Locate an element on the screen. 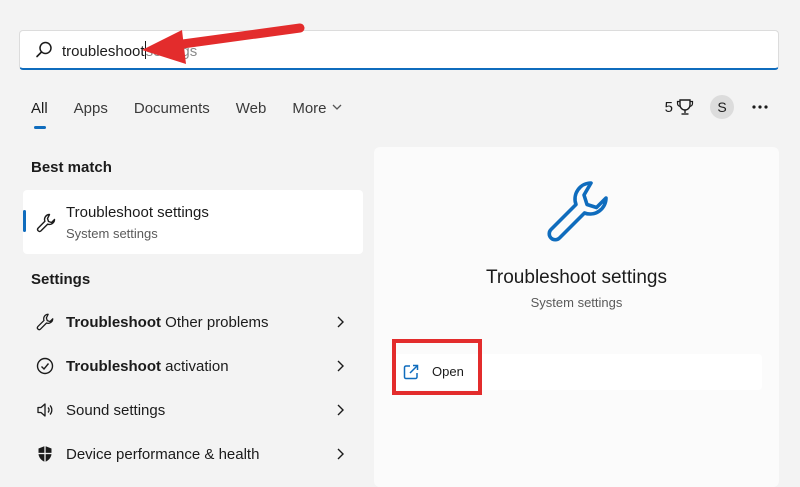 The image size is (800, 487). list-item: Troubleshoot activation is located at coordinates (193, 366).